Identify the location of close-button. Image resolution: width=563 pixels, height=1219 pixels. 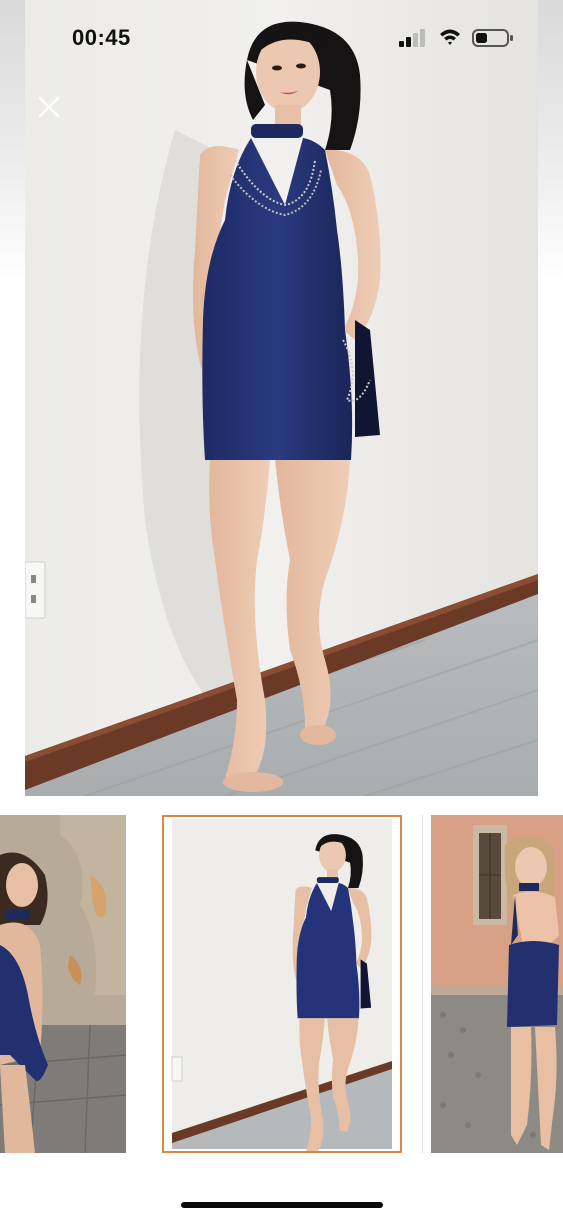
(49, 107).